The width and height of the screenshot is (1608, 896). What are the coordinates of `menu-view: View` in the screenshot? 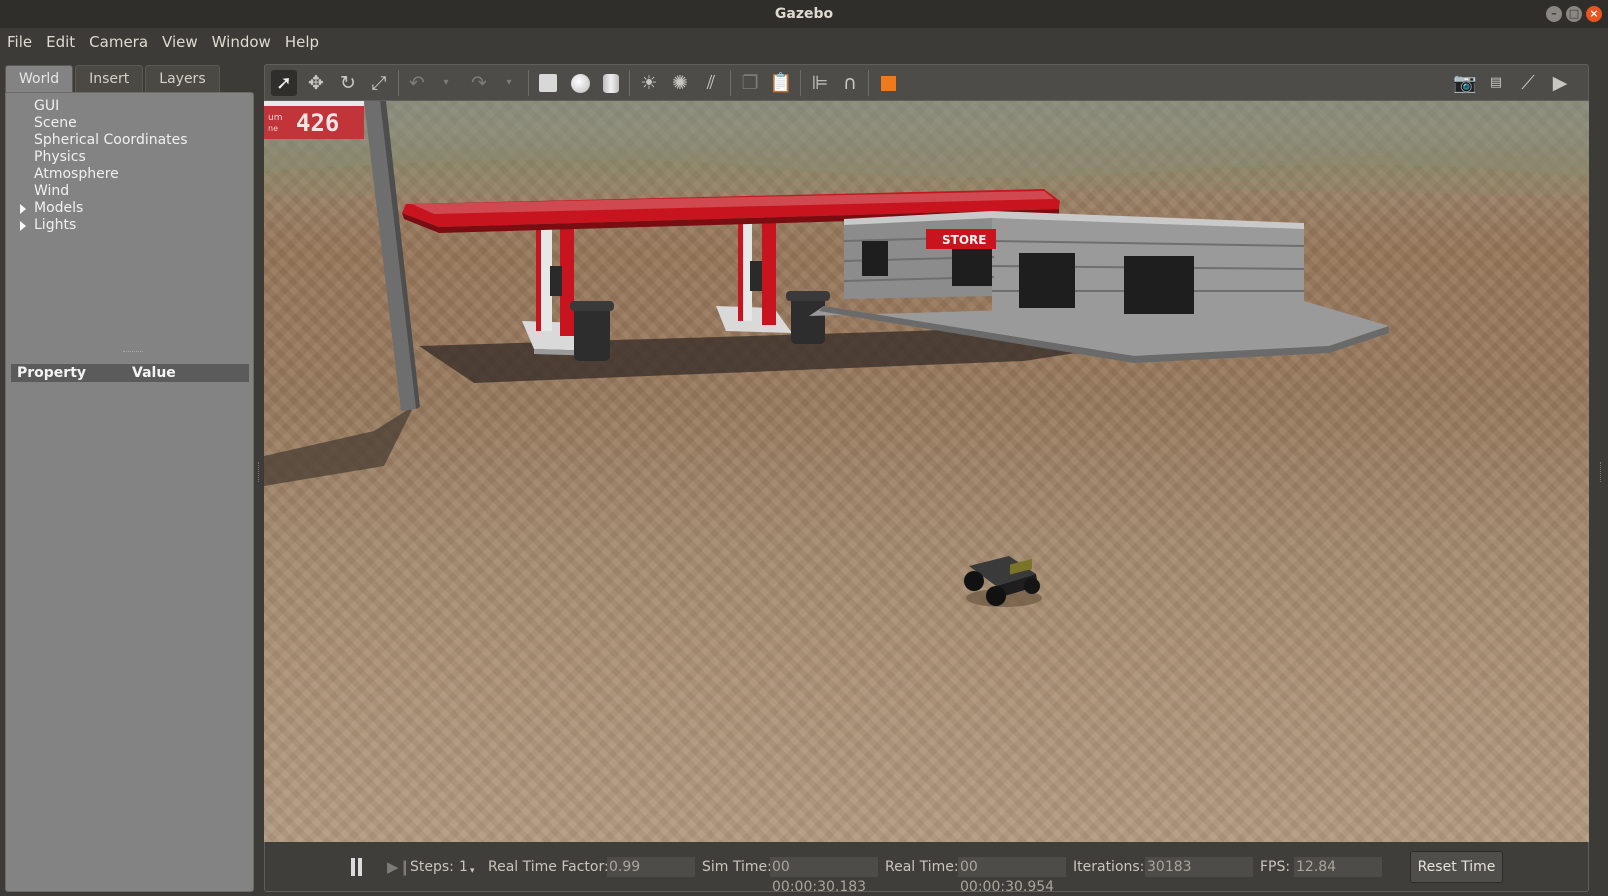 It's located at (180, 42).